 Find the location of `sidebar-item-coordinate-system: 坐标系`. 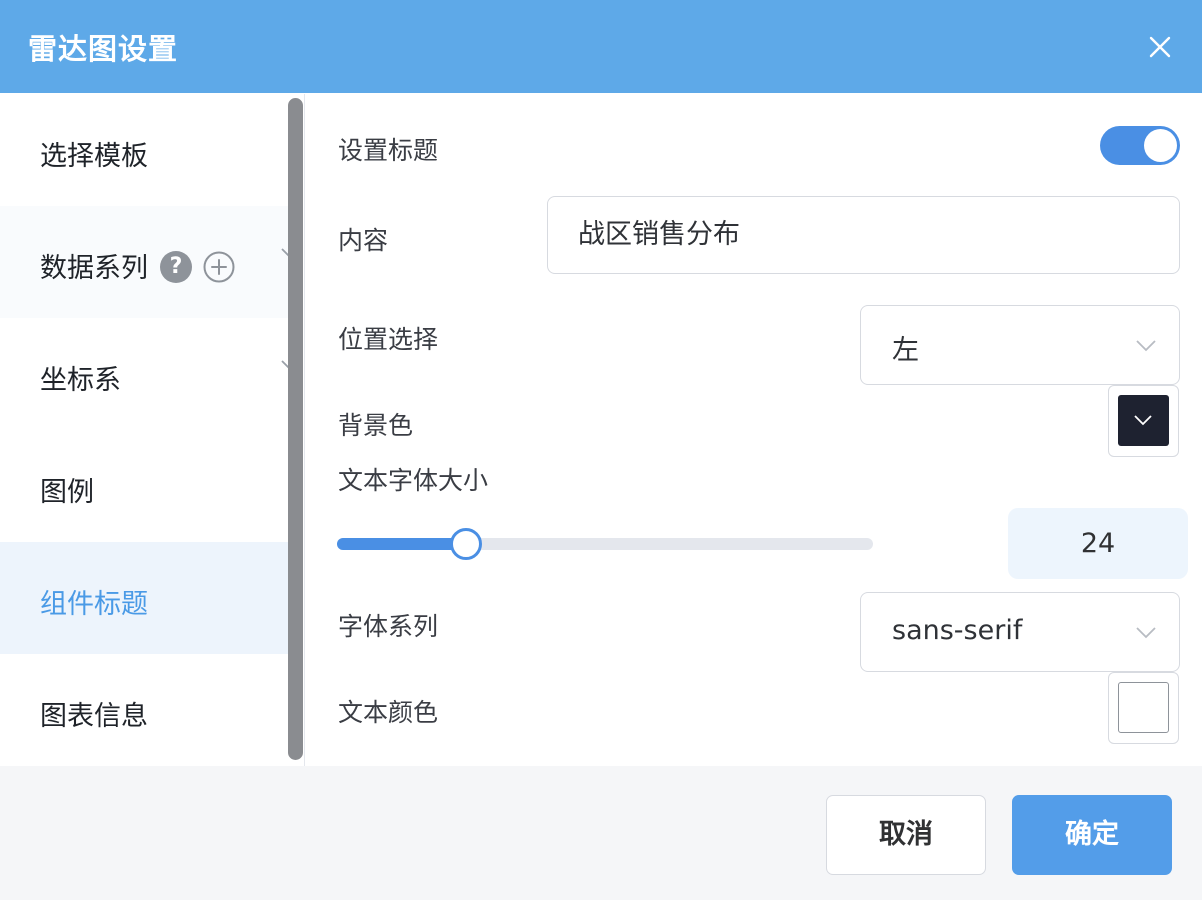

sidebar-item-coordinate-system: 坐标系 is located at coordinates (151, 374).